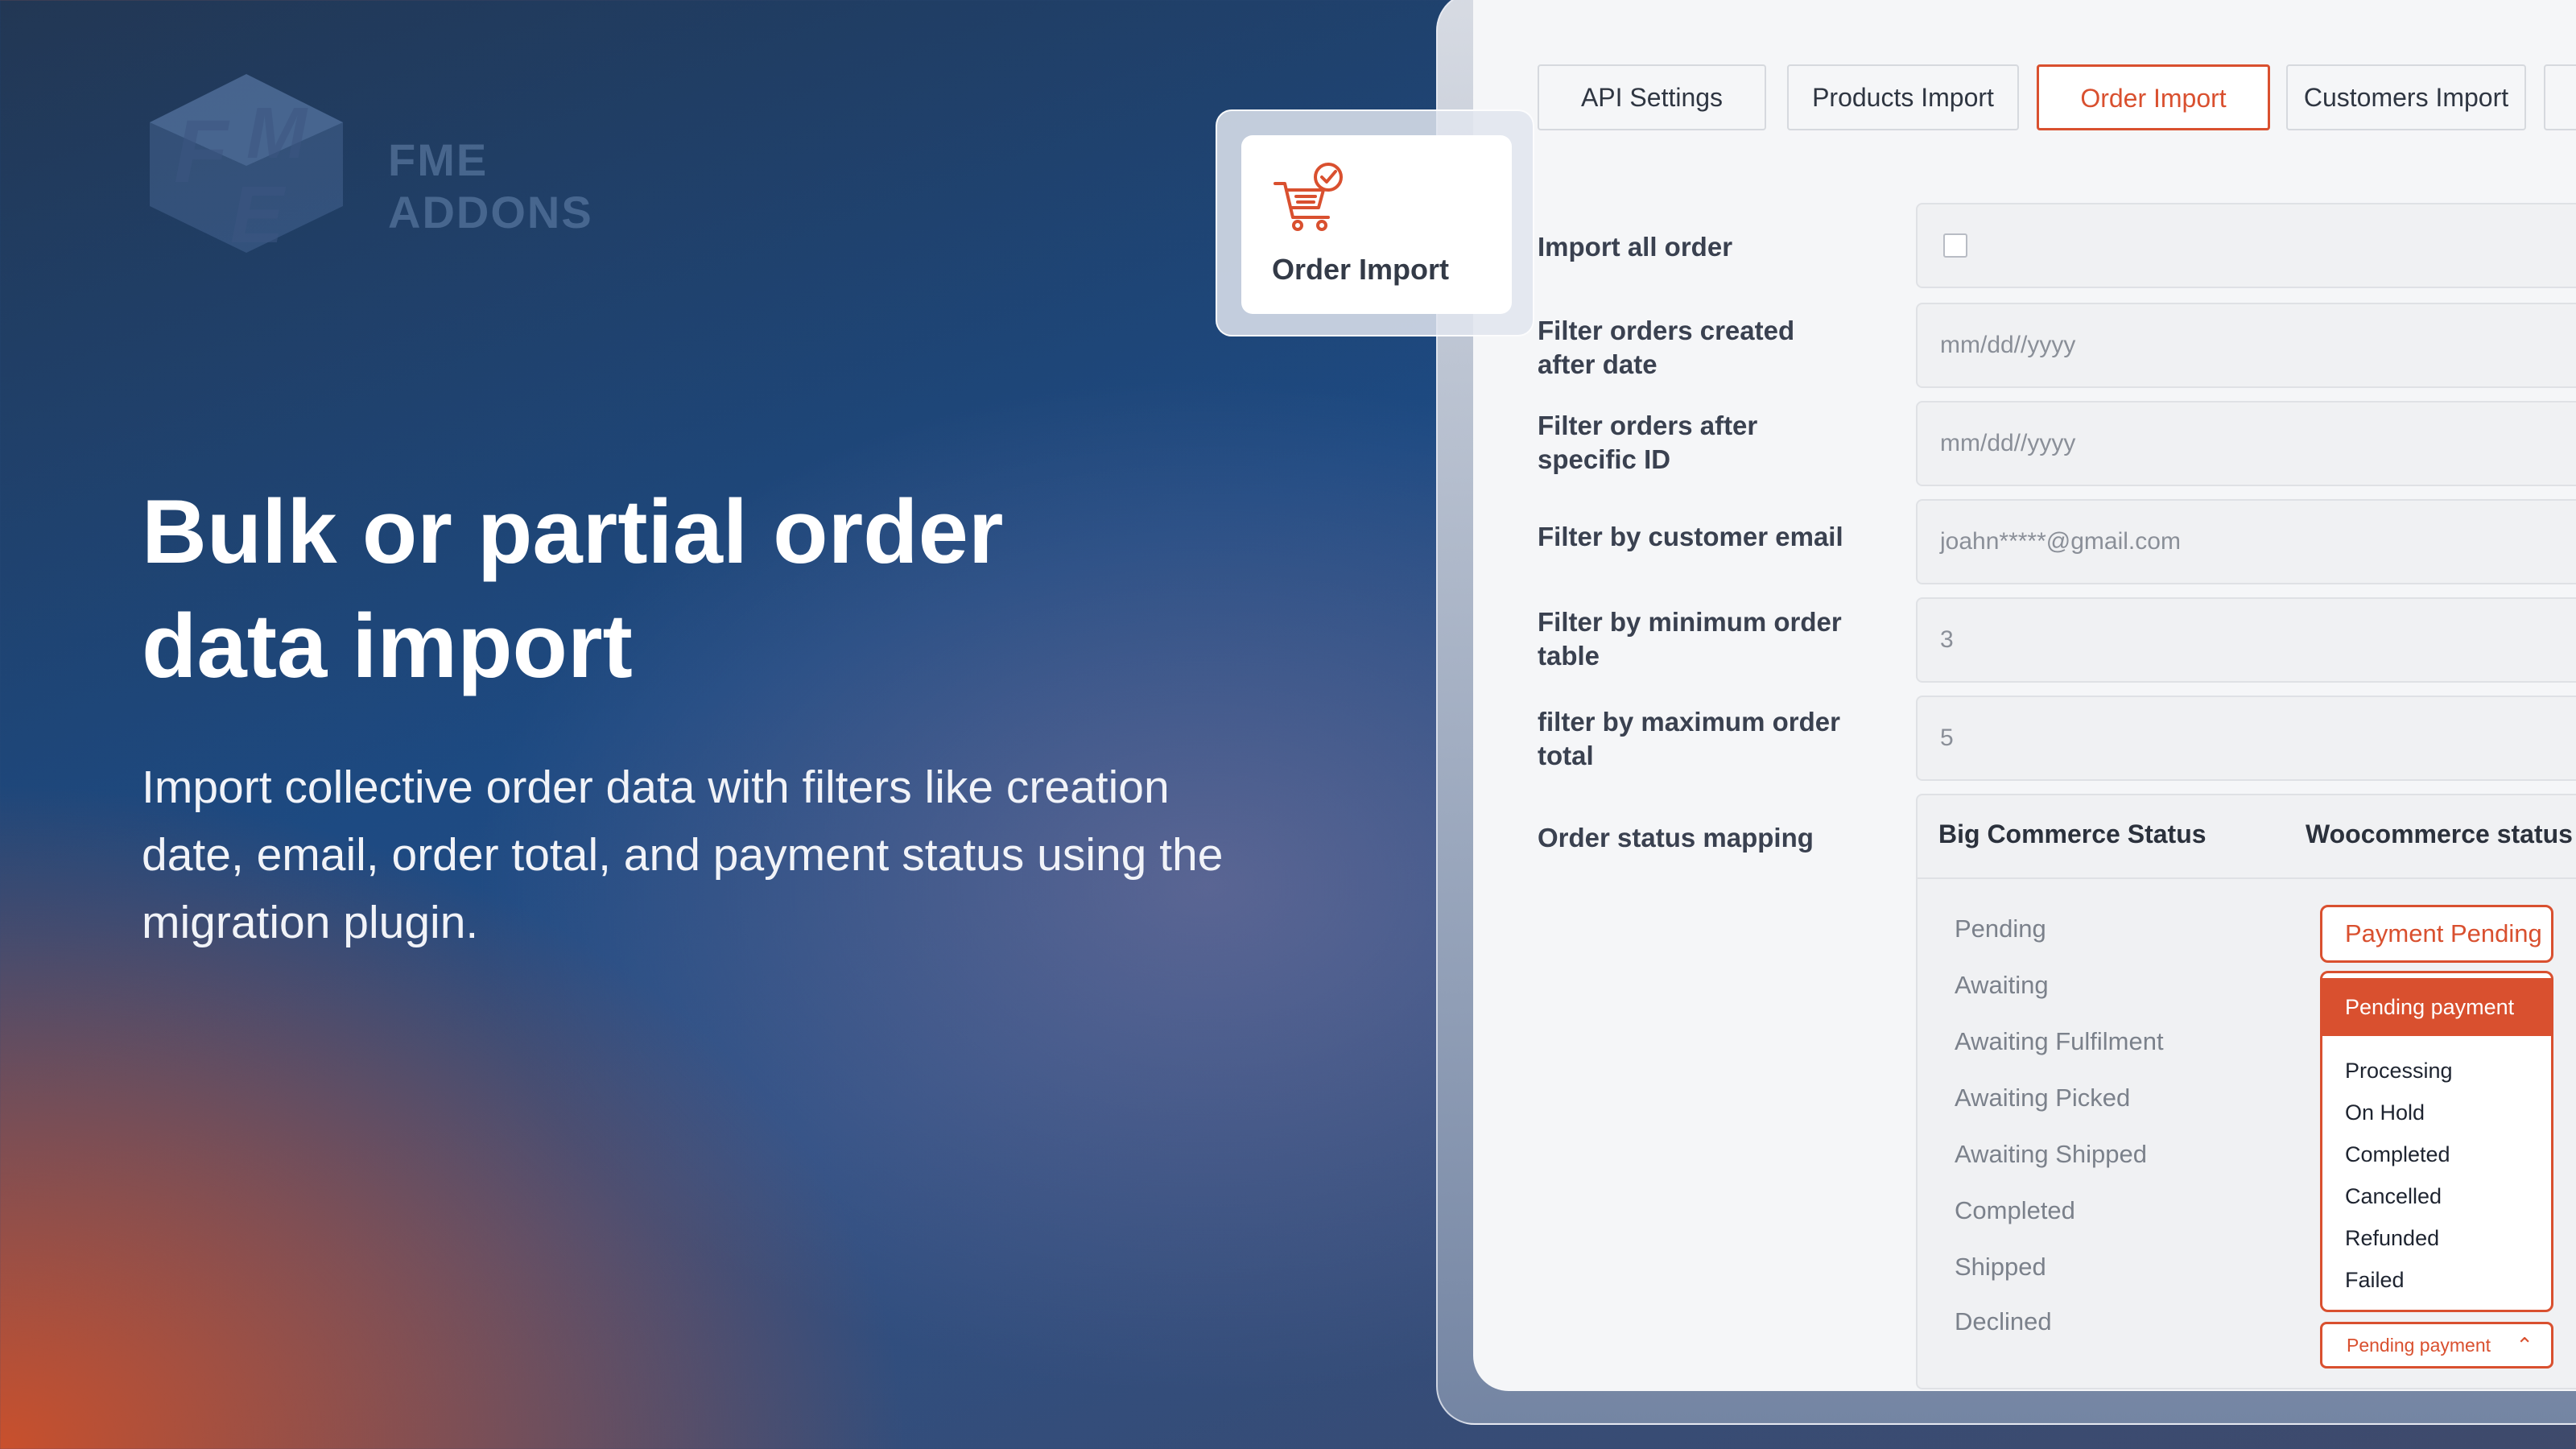  I want to click on tab-overflow, so click(2560, 97).